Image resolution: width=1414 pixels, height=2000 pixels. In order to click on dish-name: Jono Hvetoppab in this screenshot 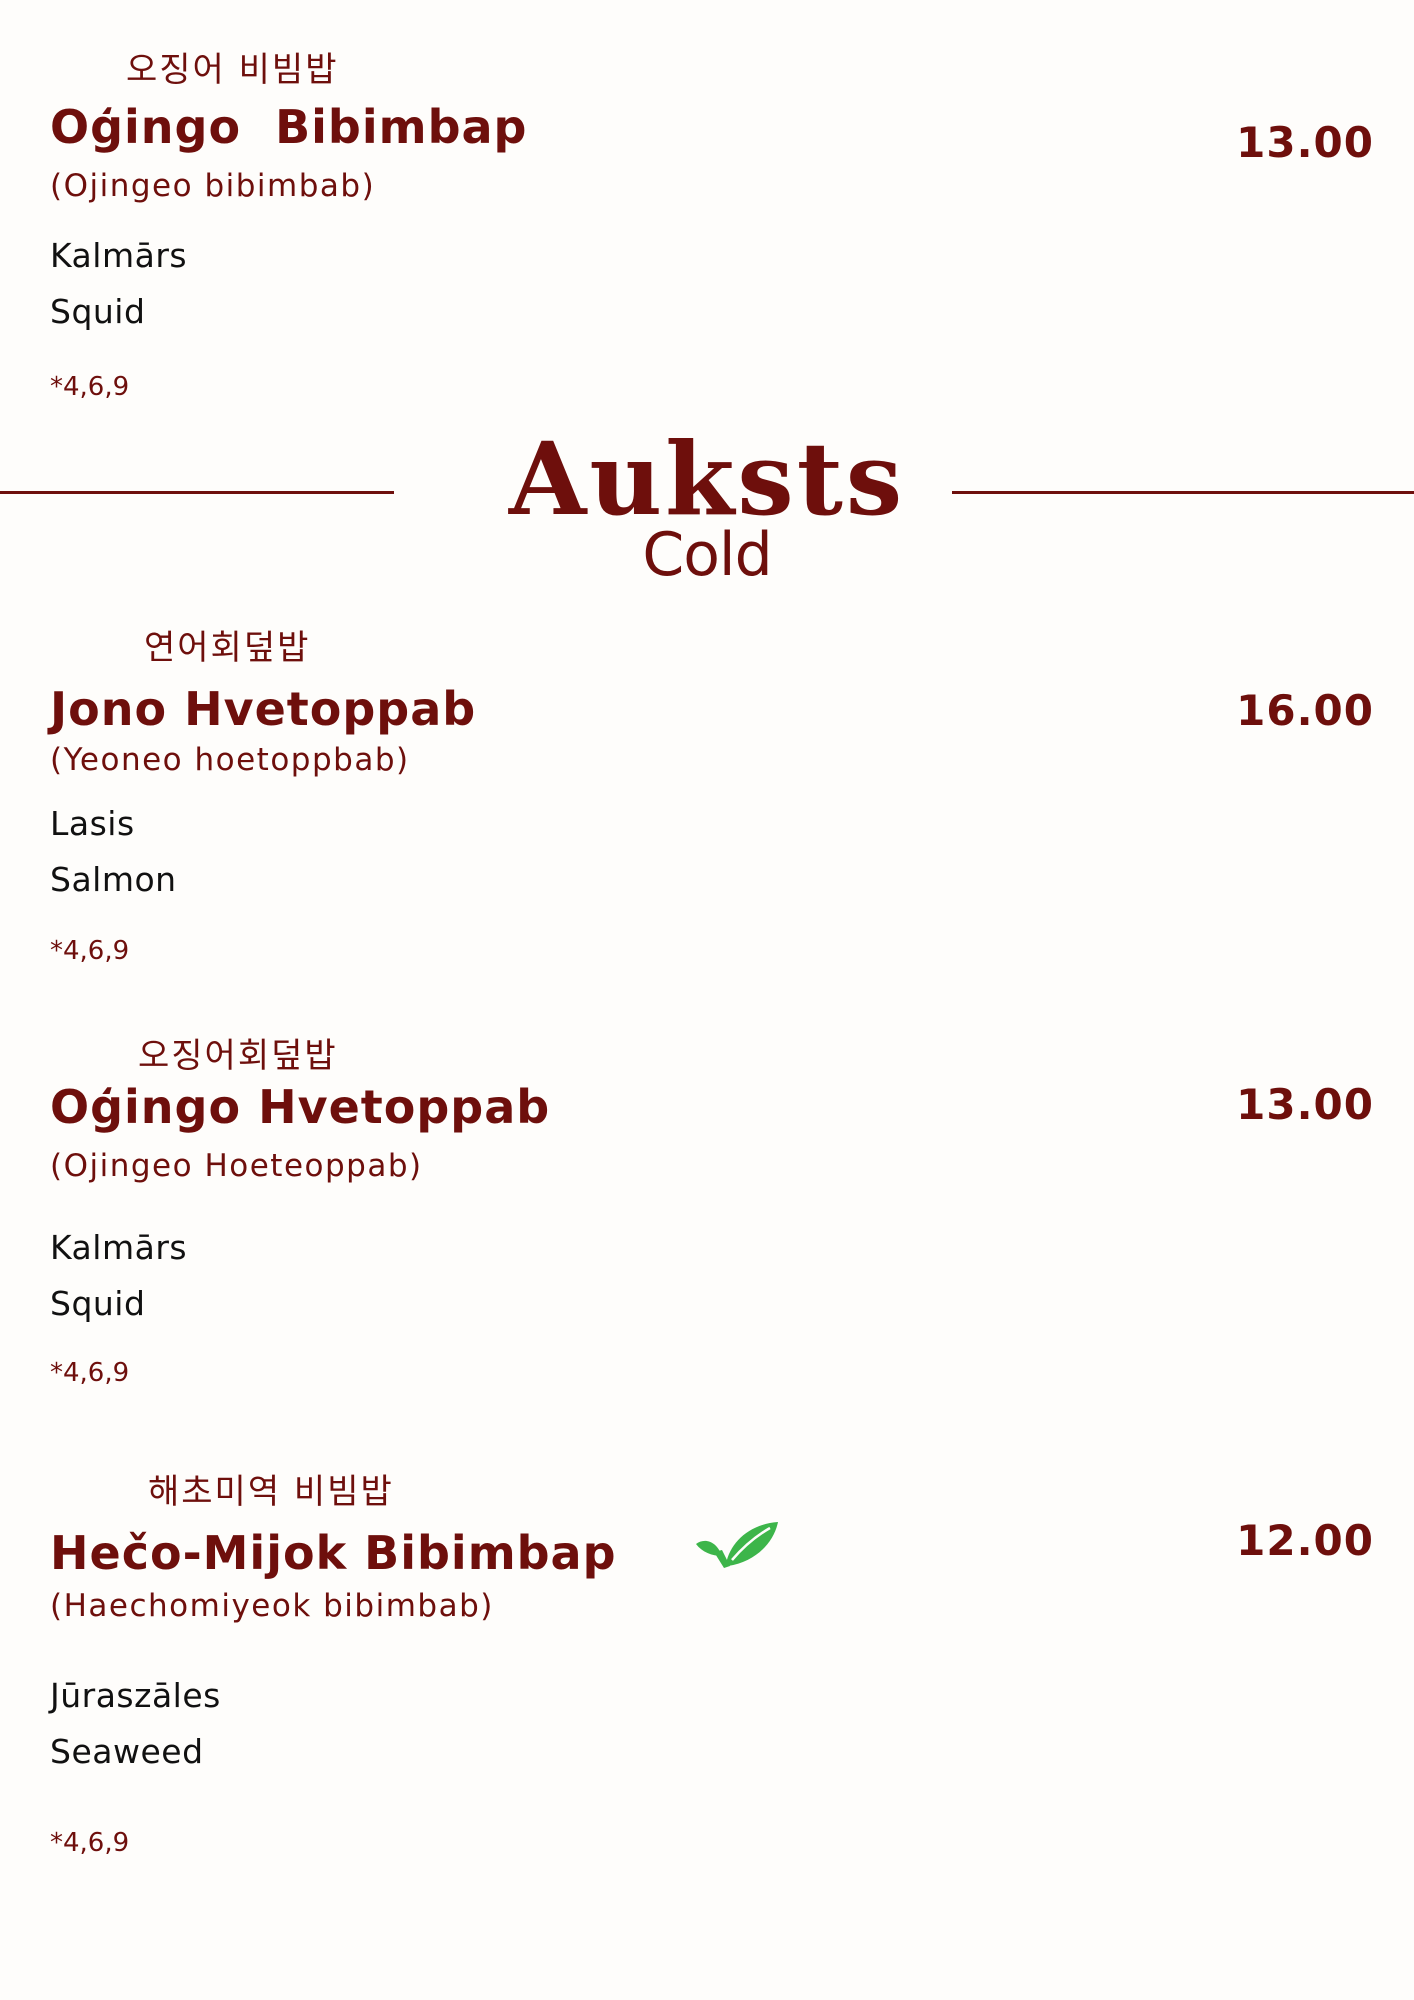, I will do `click(263, 709)`.